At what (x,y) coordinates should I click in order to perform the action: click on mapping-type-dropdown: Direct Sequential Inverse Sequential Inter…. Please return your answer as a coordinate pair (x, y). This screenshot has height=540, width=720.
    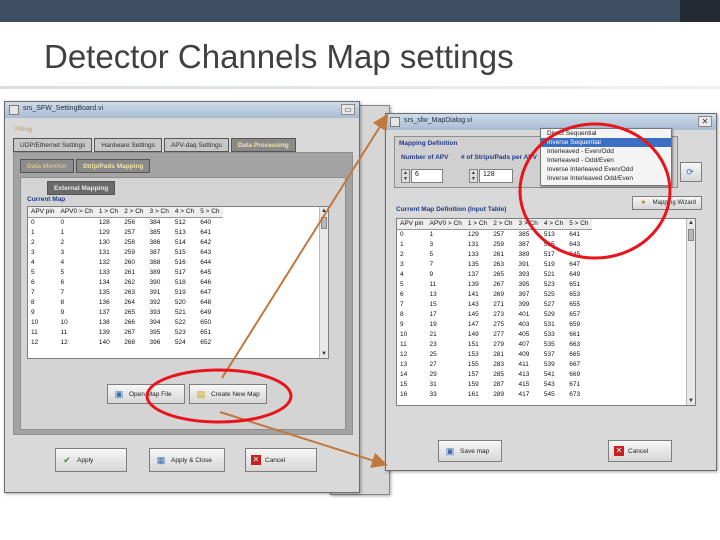
    Looking at the image, I should click on (606, 157).